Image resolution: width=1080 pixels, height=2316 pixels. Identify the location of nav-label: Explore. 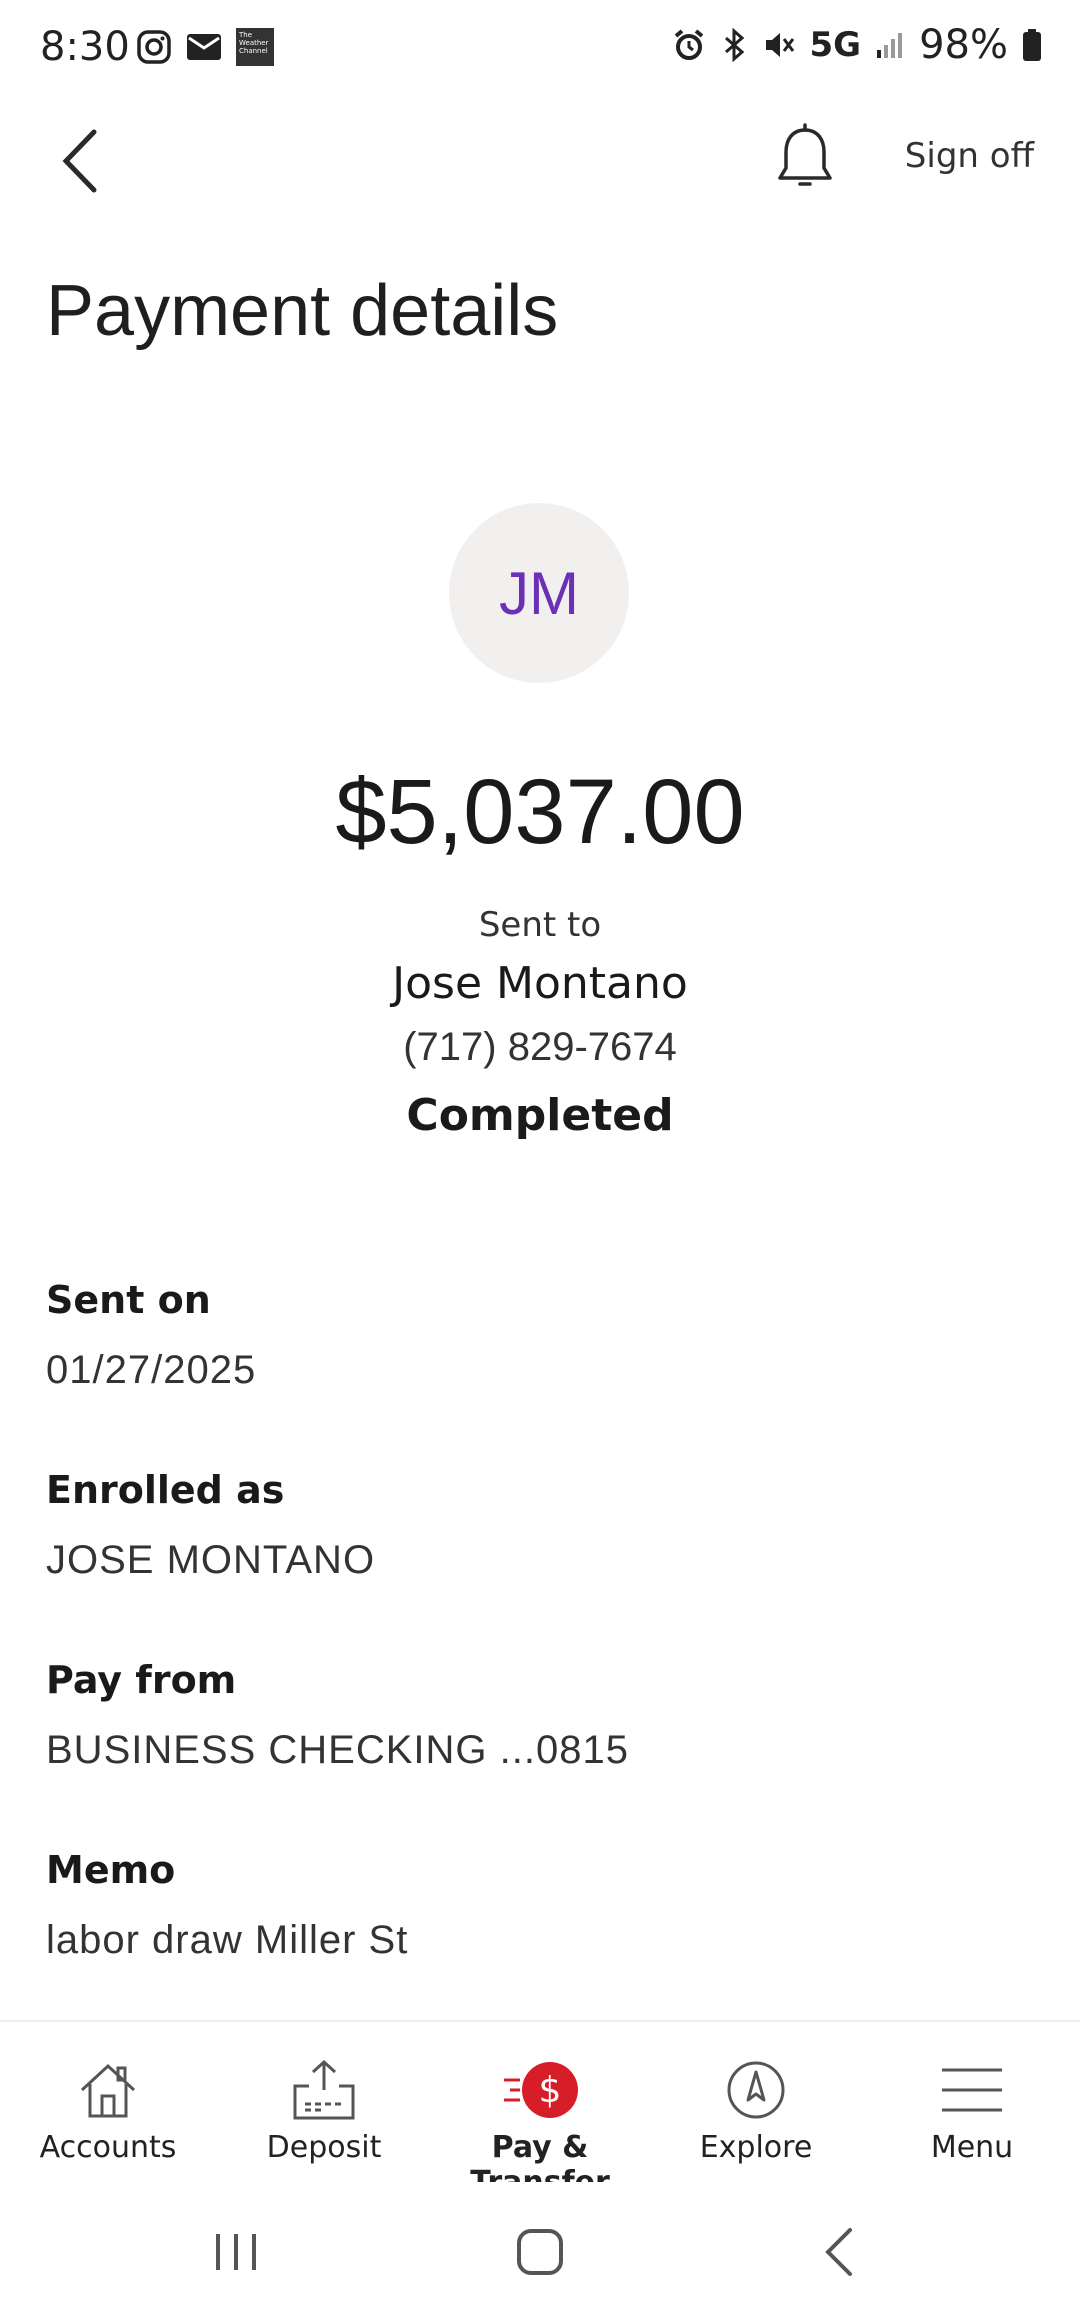
(756, 2147).